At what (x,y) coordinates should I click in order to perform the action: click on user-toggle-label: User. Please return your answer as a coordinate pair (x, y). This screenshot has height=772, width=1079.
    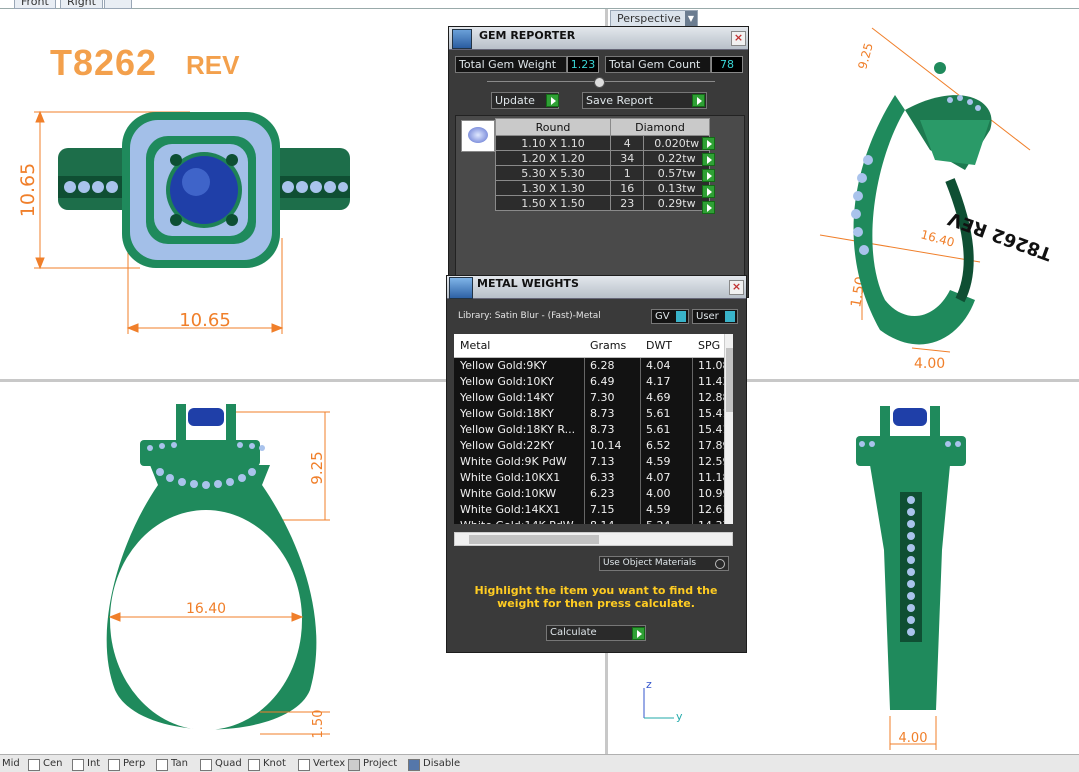
    Looking at the image, I should click on (707, 316).